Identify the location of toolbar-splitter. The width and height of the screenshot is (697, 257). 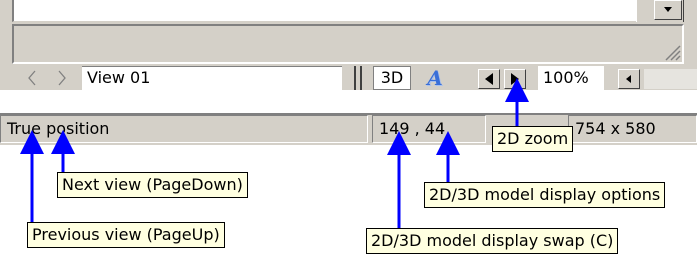
(358, 78).